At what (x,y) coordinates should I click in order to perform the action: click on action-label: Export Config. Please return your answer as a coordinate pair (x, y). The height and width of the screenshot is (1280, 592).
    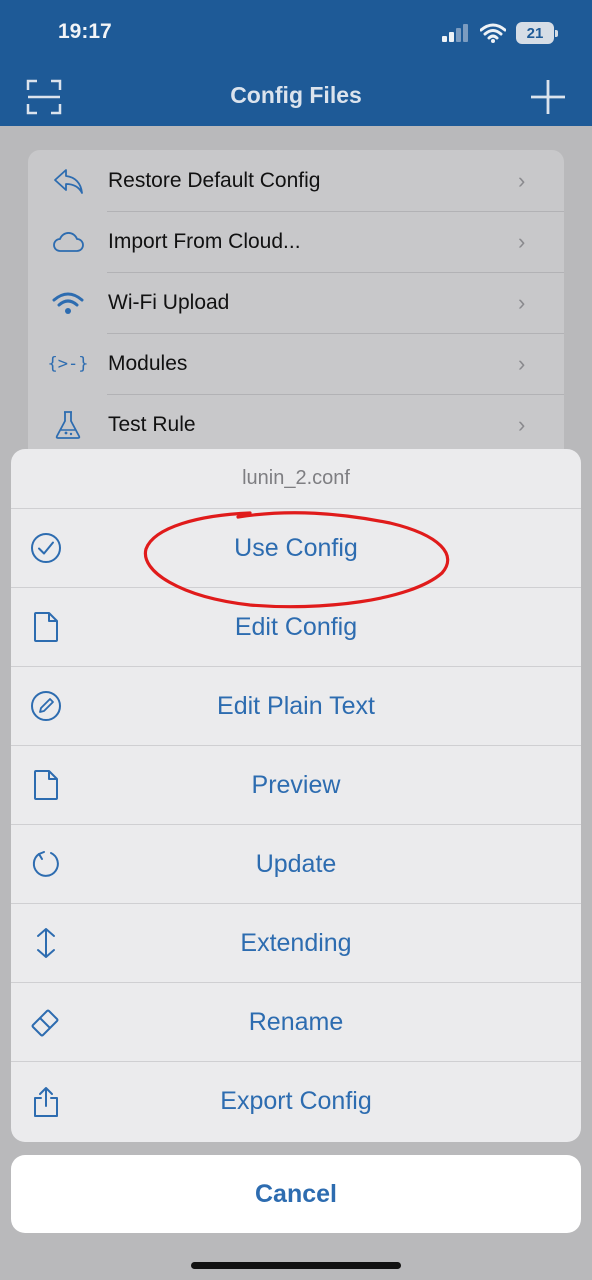
    Looking at the image, I should click on (296, 1101).